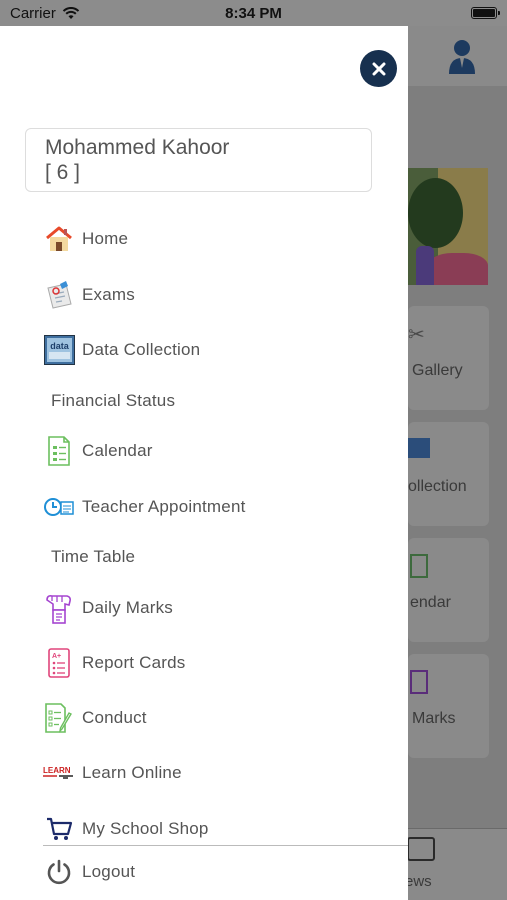  What do you see at coordinates (59, 663) in the screenshot?
I see `report-card-icon: A+` at bounding box center [59, 663].